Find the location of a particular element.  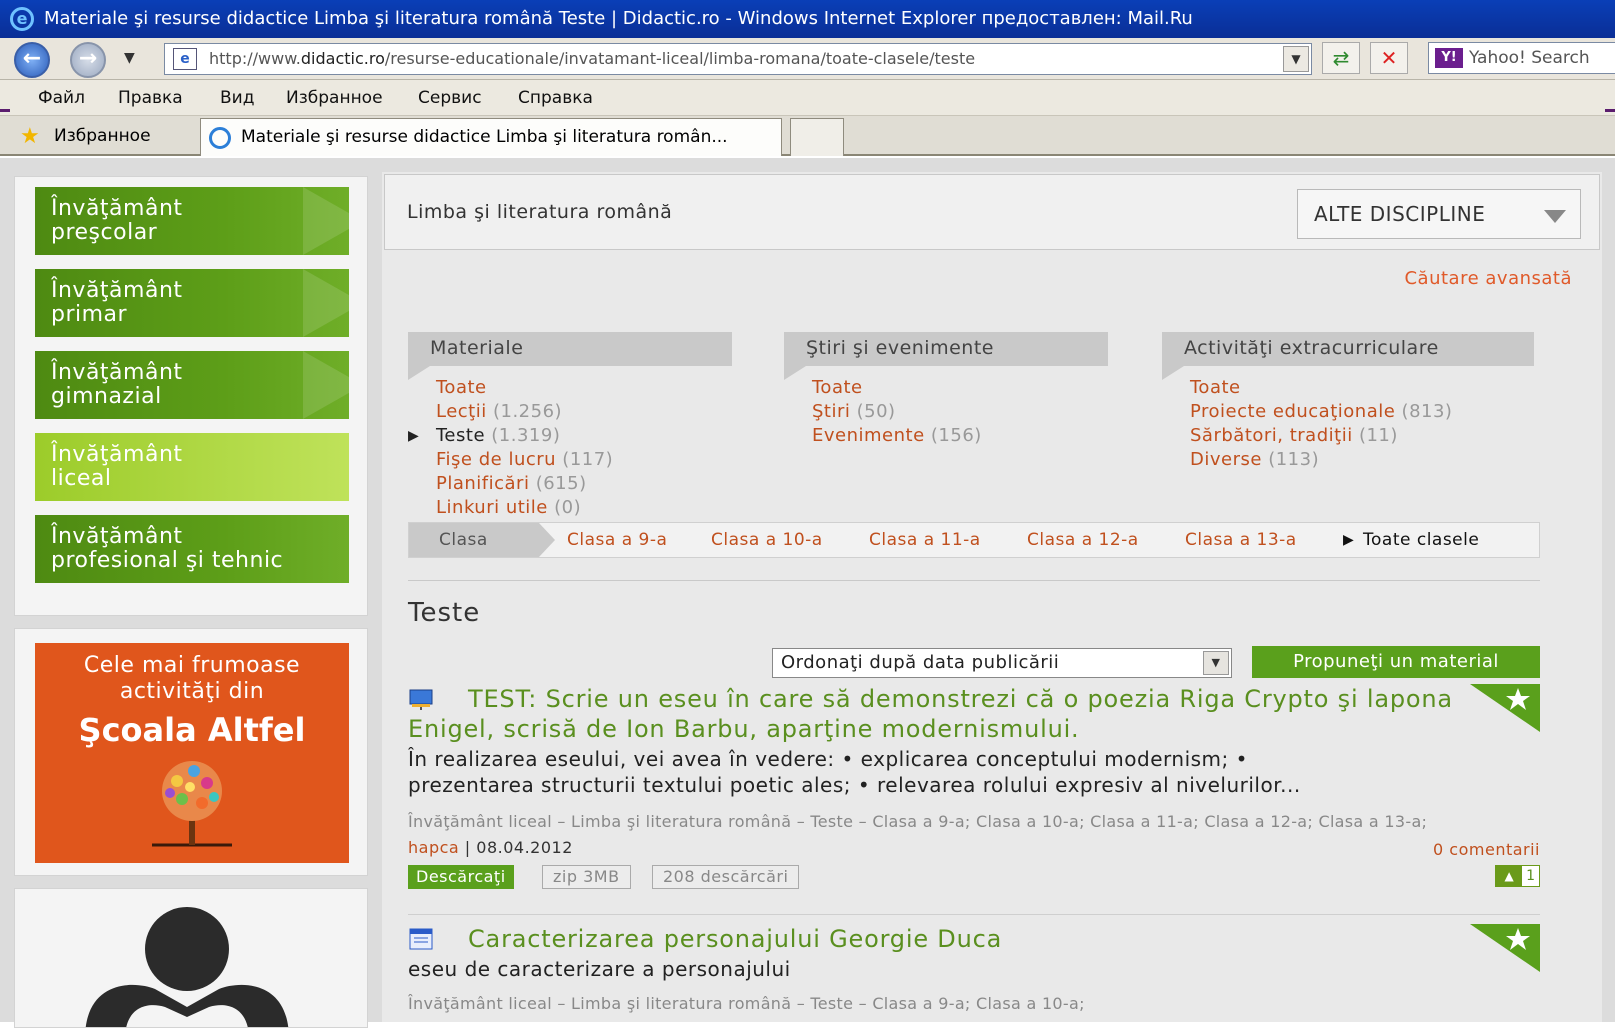

like-count: 1 is located at coordinates (1530, 876).